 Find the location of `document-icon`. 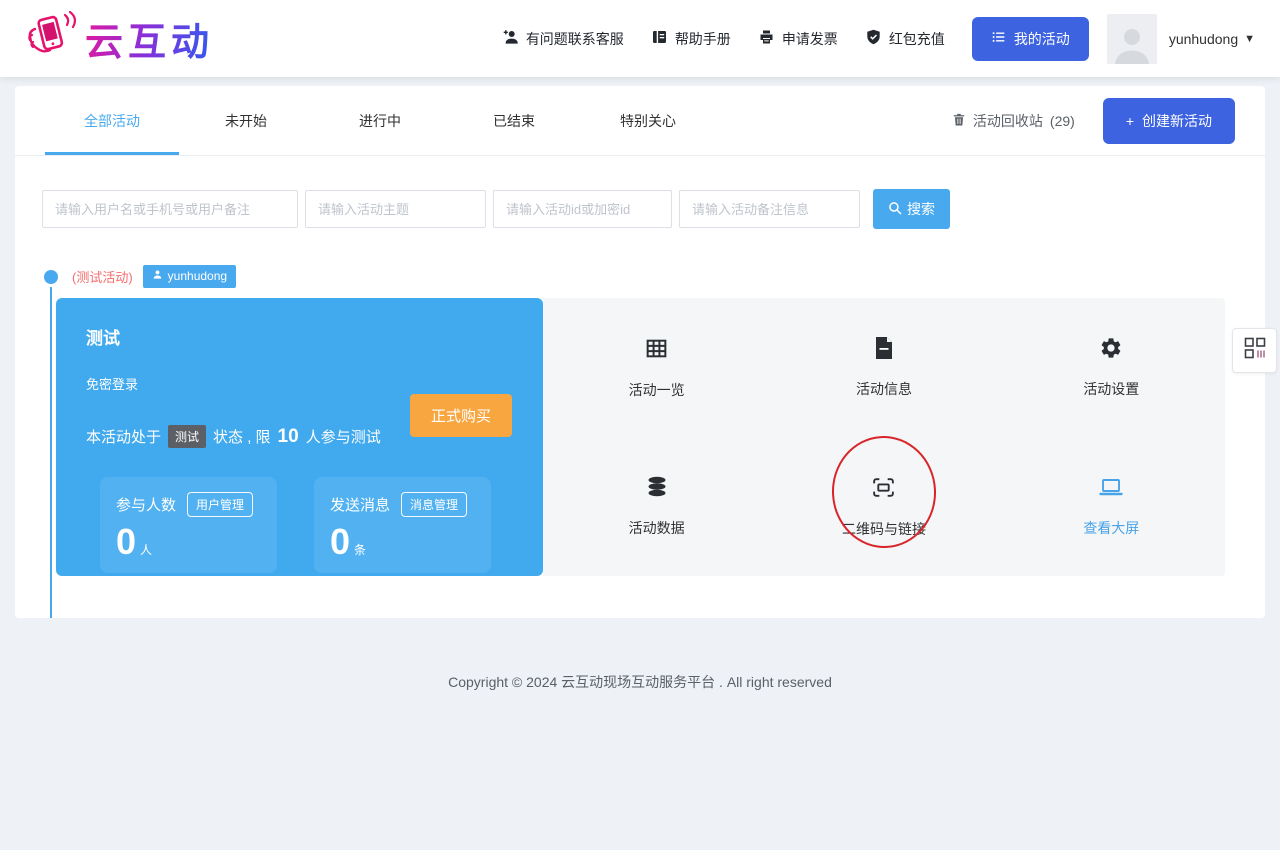

document-icon is located at coordinates (884, 349).